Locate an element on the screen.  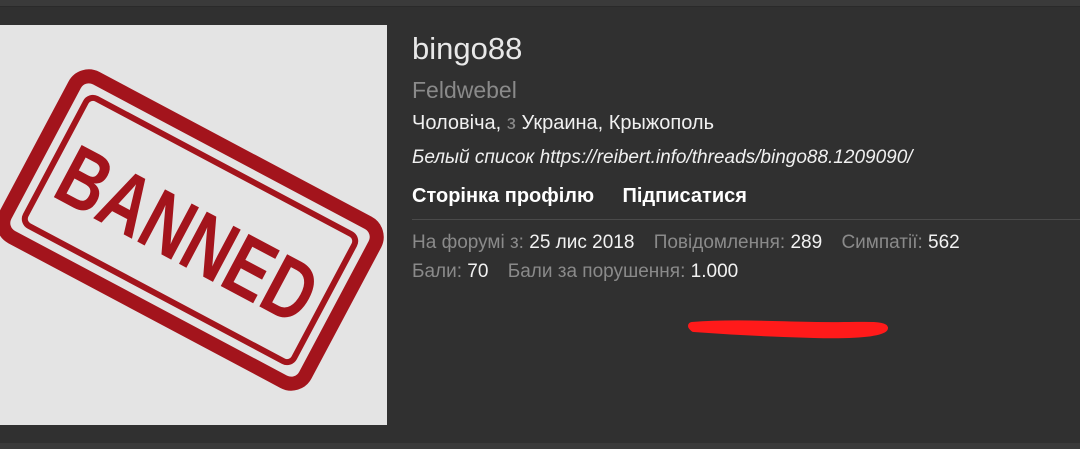
stat-messages-value: 289 is located at coordinates (806, 242).